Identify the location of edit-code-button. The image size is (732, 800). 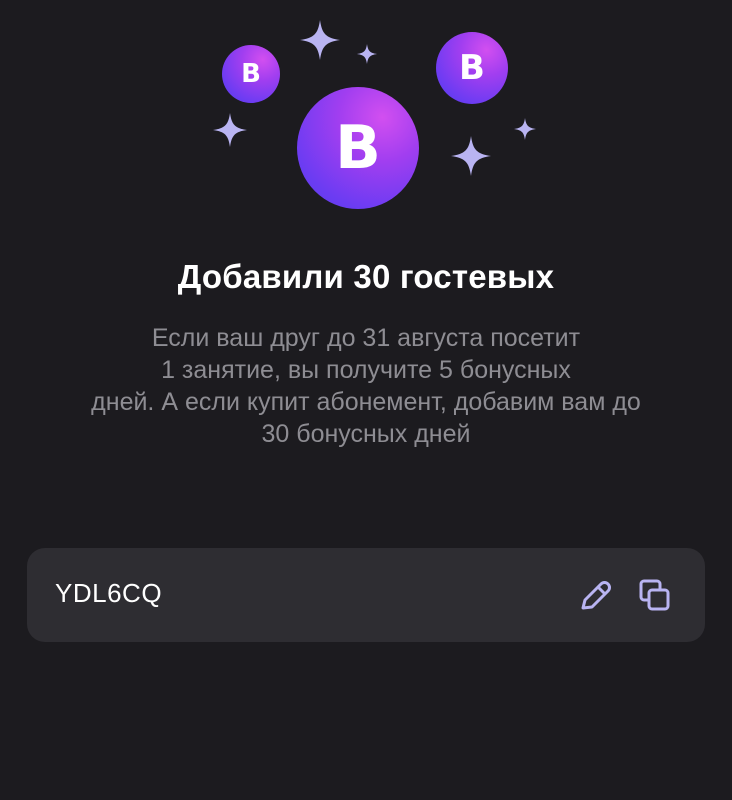
(595, 596).